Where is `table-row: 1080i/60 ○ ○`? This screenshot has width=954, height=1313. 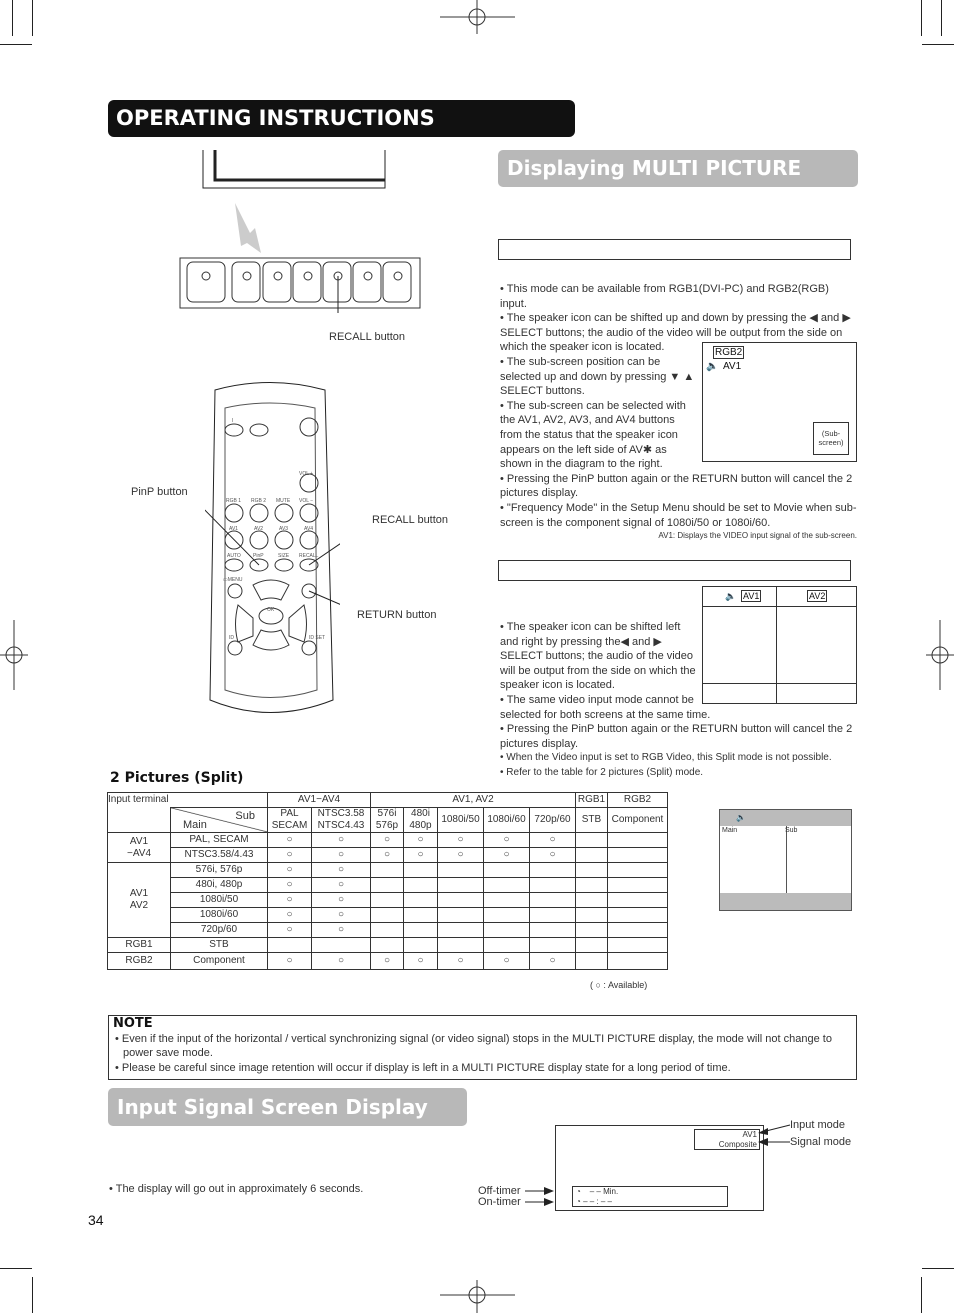 table-row: 1080i/60 ○ ○ is located at coordinates (388, 915).